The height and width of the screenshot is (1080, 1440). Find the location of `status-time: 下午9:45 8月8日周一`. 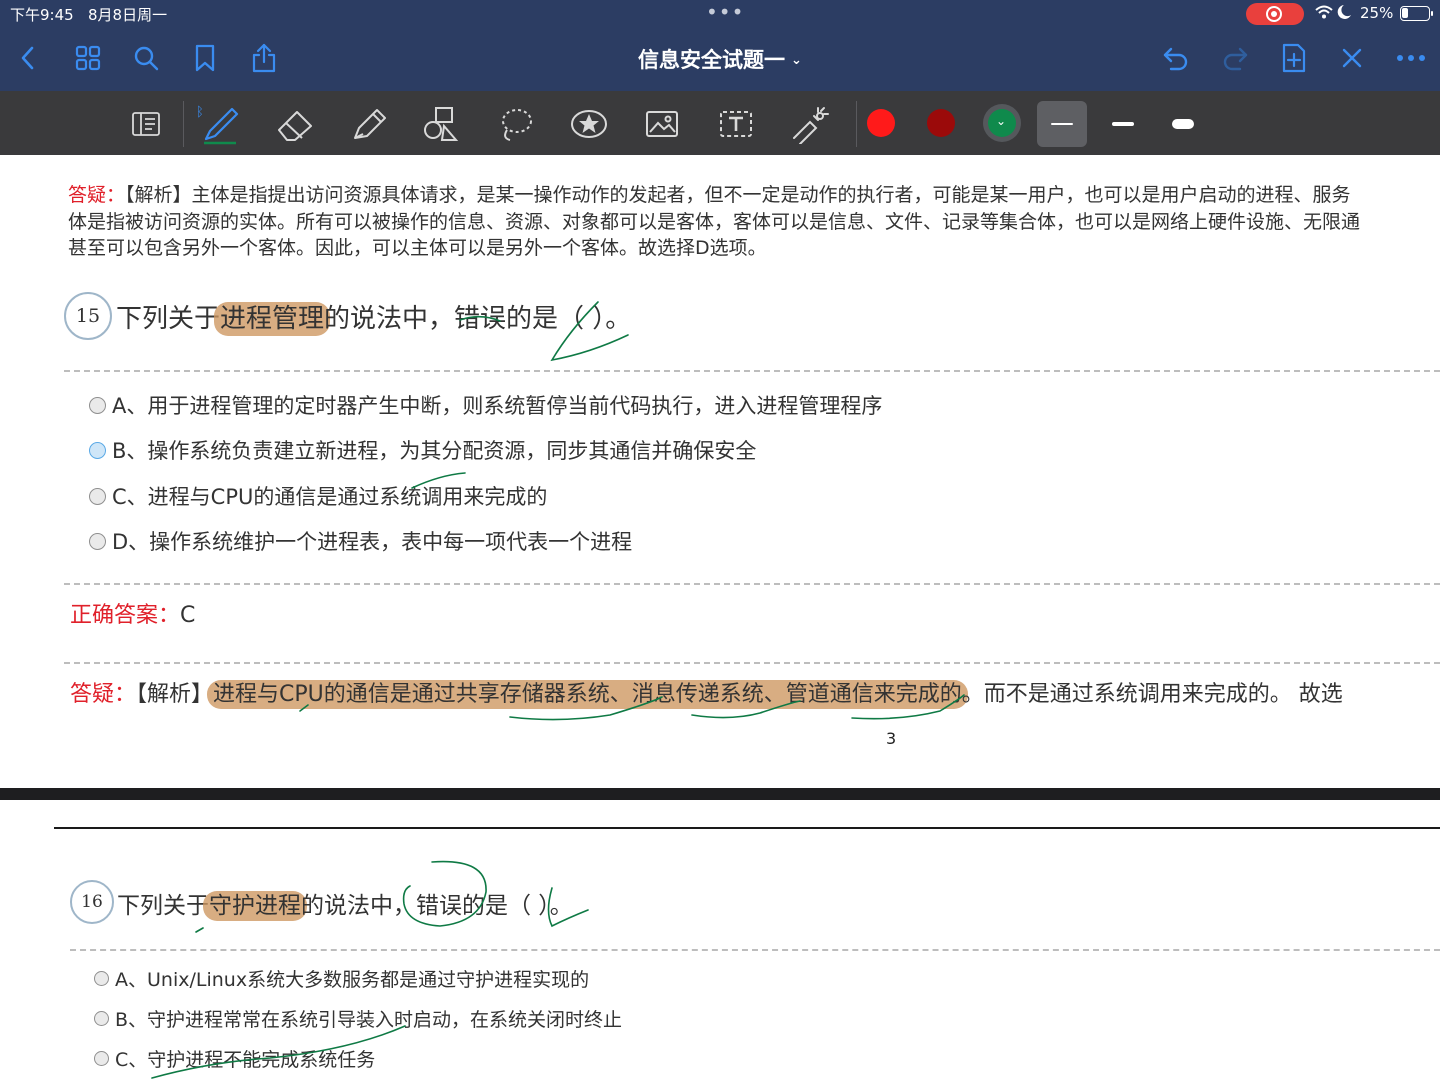

status-time: 下午9:45 8月8日周一 is located at coordinates (89, 15).